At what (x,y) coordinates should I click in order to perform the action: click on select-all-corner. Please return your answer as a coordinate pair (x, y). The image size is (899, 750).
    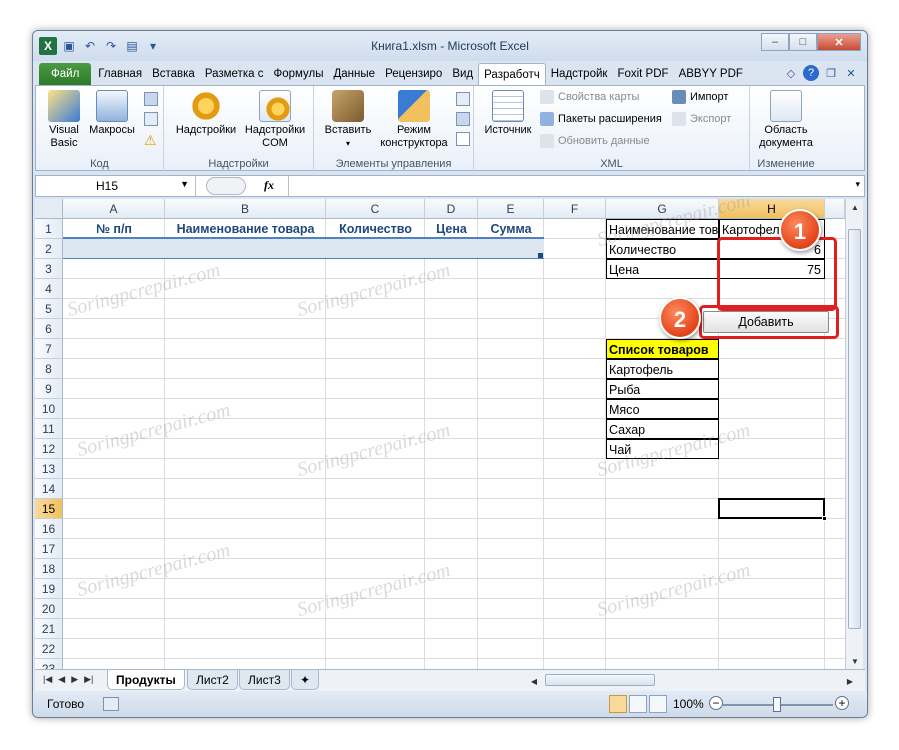
    Looking at the image, I should click on (49, 209).